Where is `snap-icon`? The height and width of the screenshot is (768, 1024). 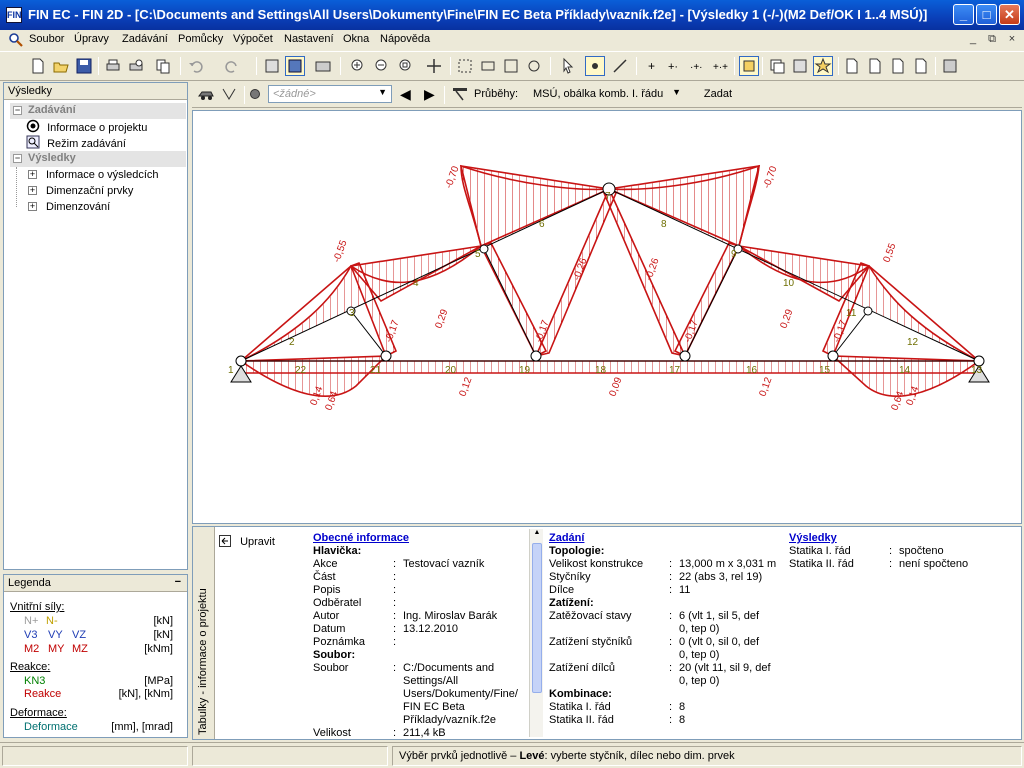
snap-icon is located at coordinates (749, 66).